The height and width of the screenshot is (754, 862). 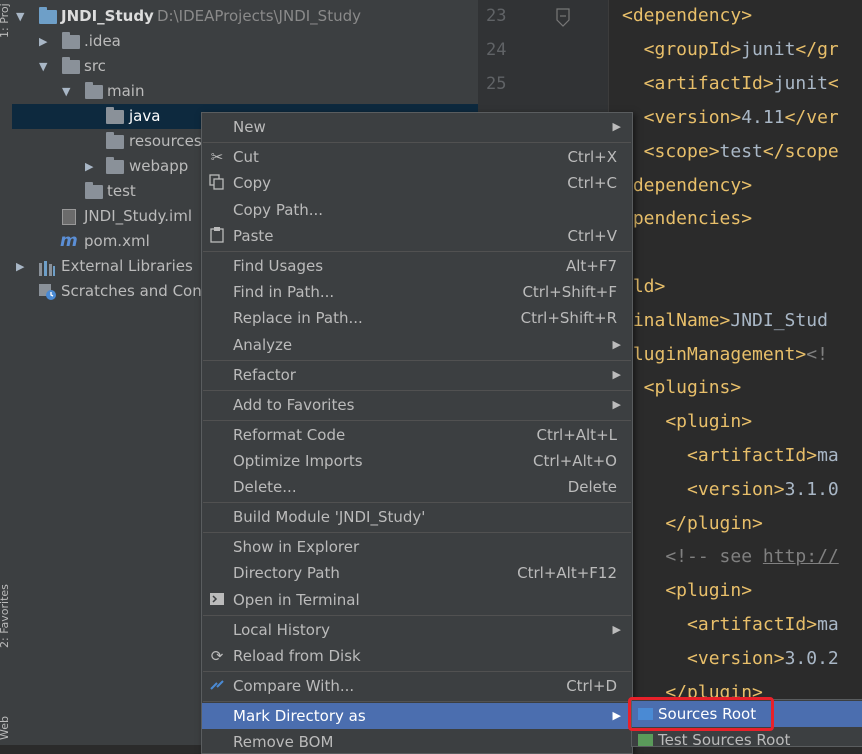 I want to click on tree-item-label: main, so click(x=126, y=91).